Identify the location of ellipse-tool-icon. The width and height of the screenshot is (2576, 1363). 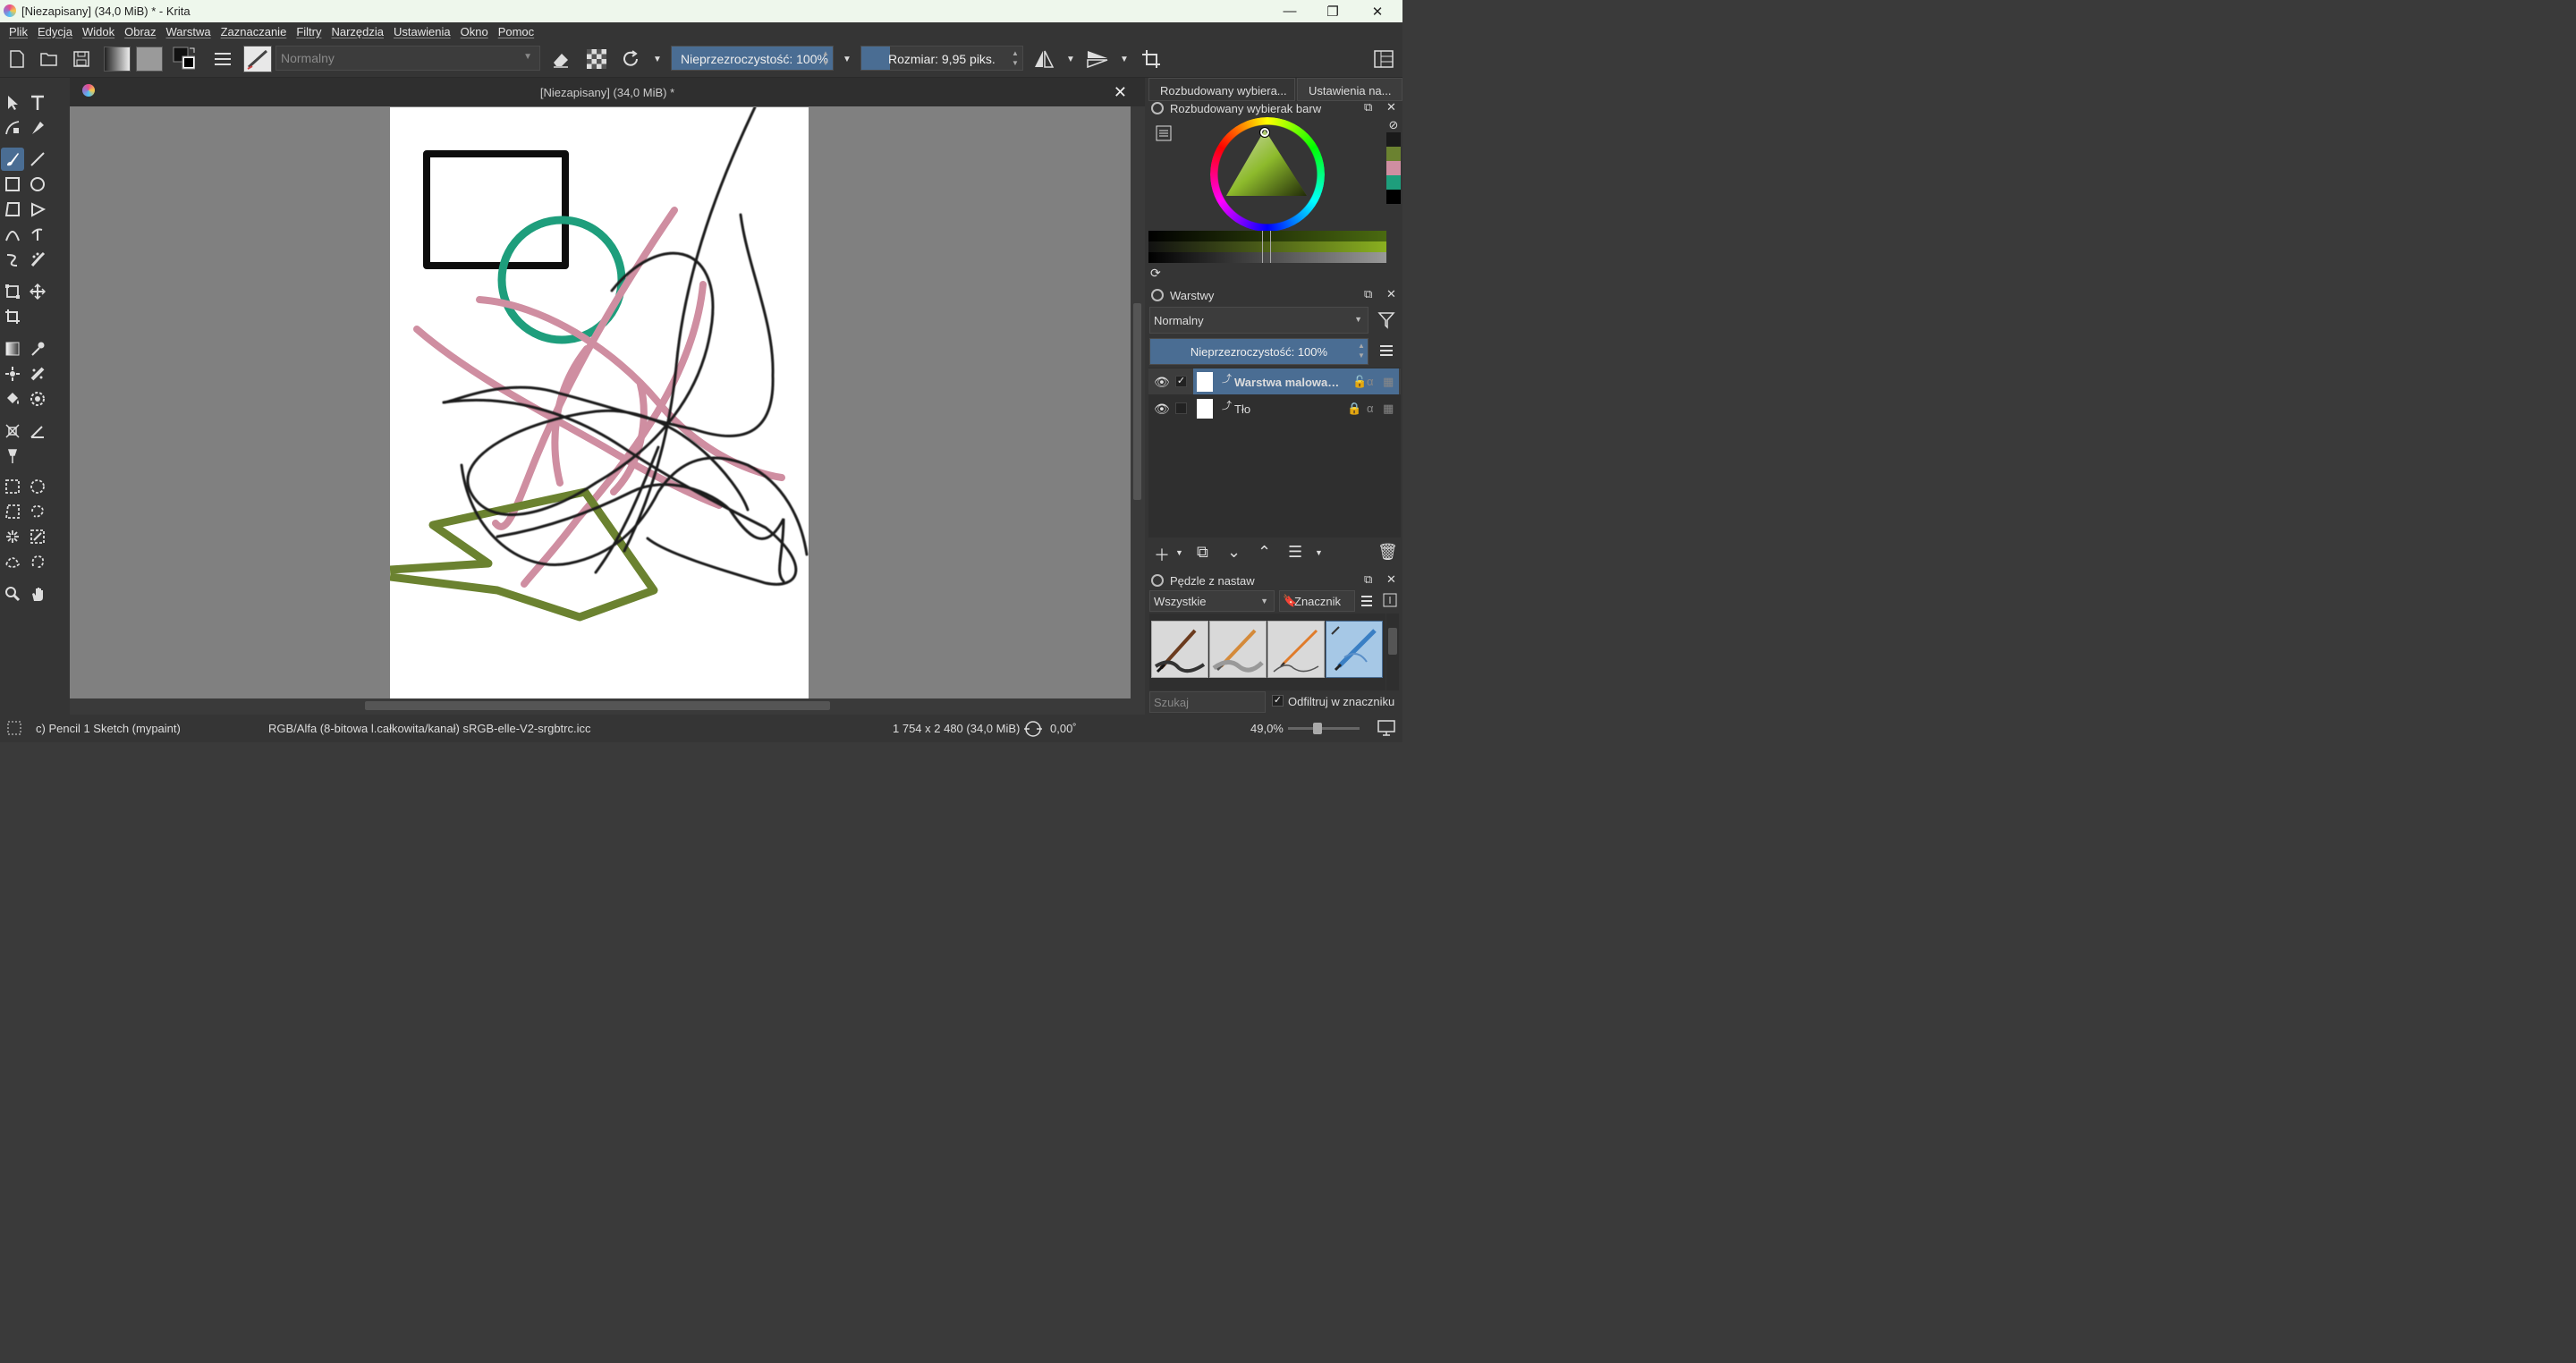
(37, 184).